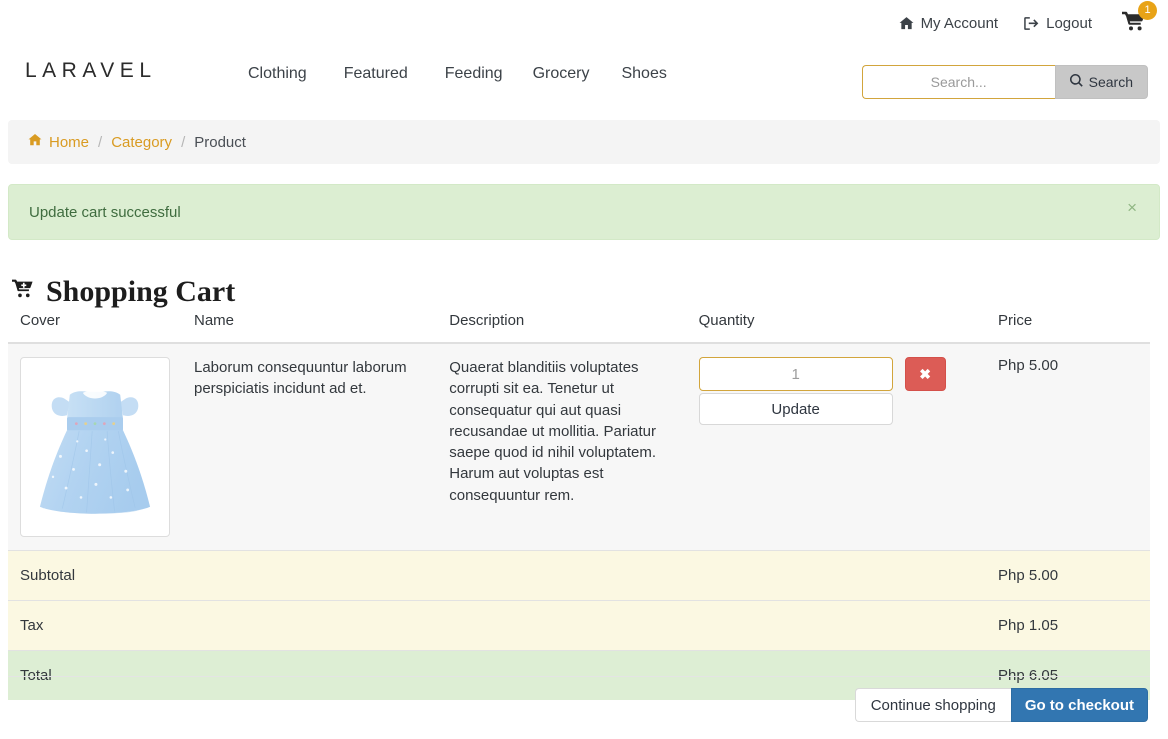  I want to click on search-form: Search, so click(1004, 82).